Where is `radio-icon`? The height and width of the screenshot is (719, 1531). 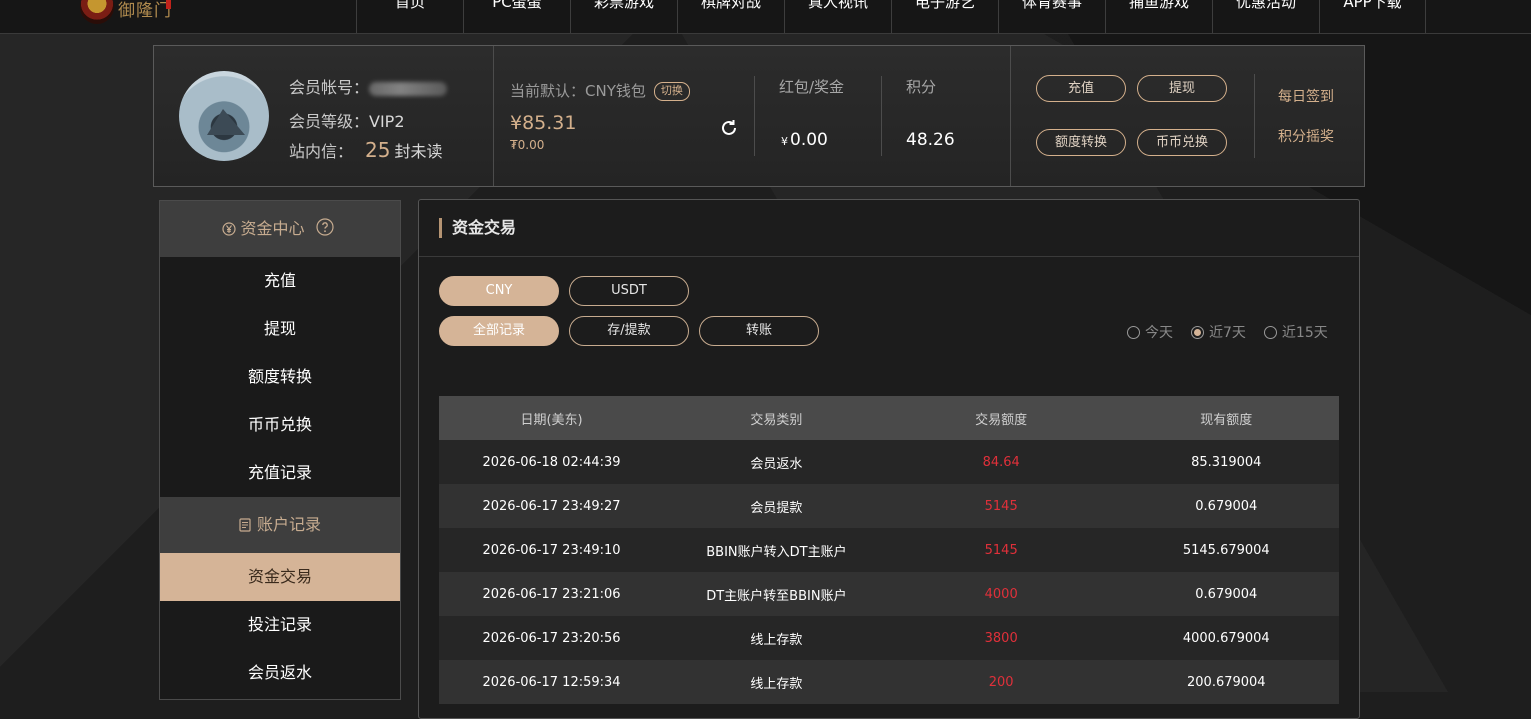
radio-icon is located at coordinates (1270, 332).